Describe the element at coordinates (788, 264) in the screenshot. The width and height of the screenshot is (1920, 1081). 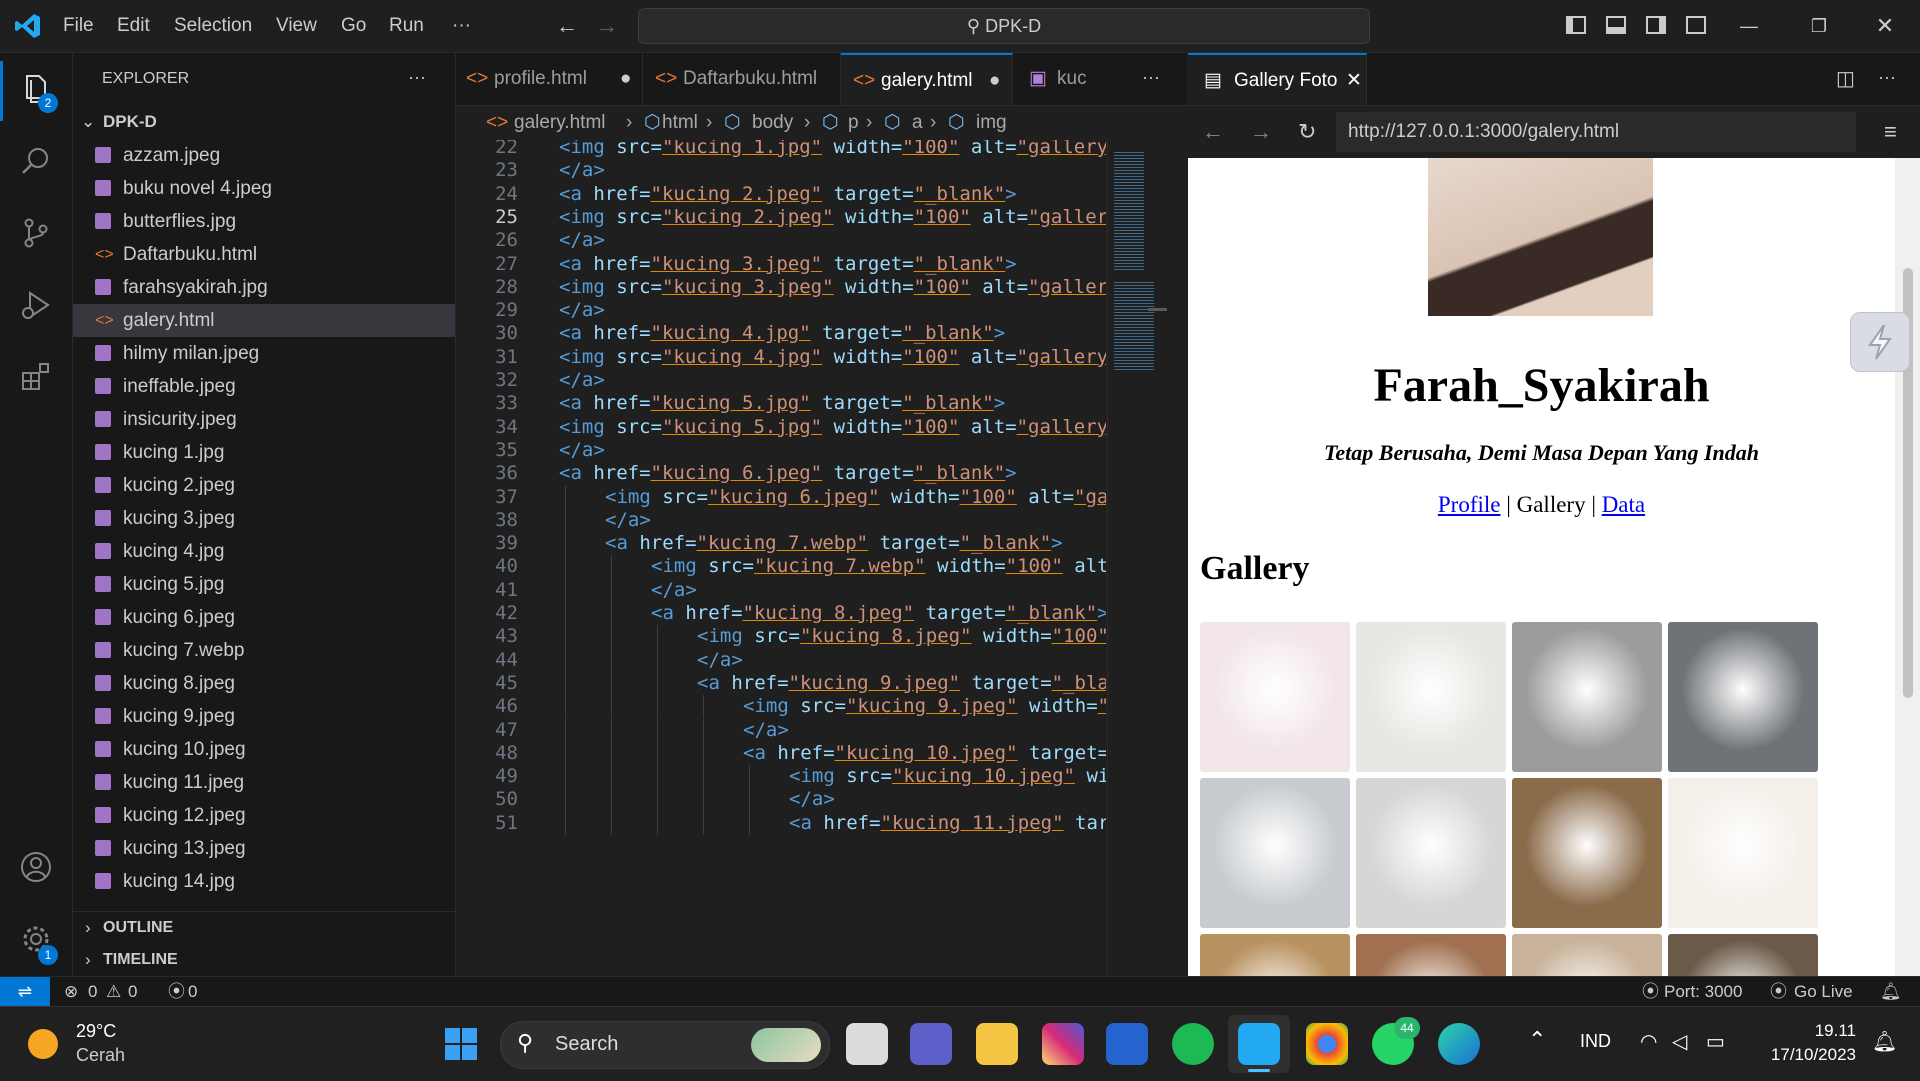
I see `code-line: <a href="kucing 3.jpeg" target="_blank">` at that location.